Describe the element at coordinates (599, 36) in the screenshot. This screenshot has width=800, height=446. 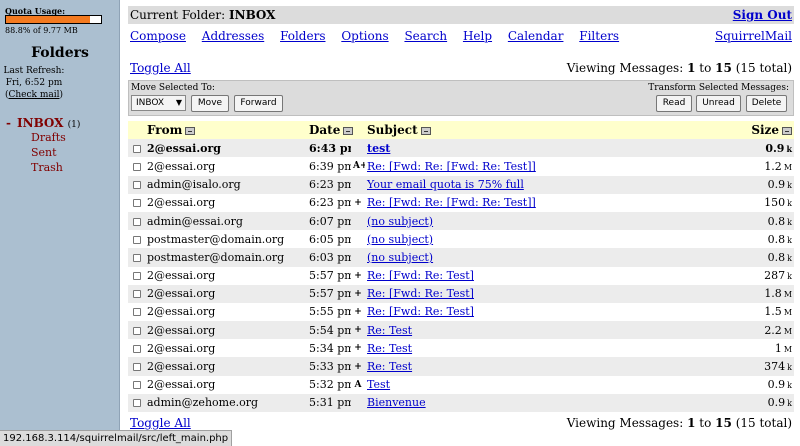
I see `menu-filters: Filters` at that location.